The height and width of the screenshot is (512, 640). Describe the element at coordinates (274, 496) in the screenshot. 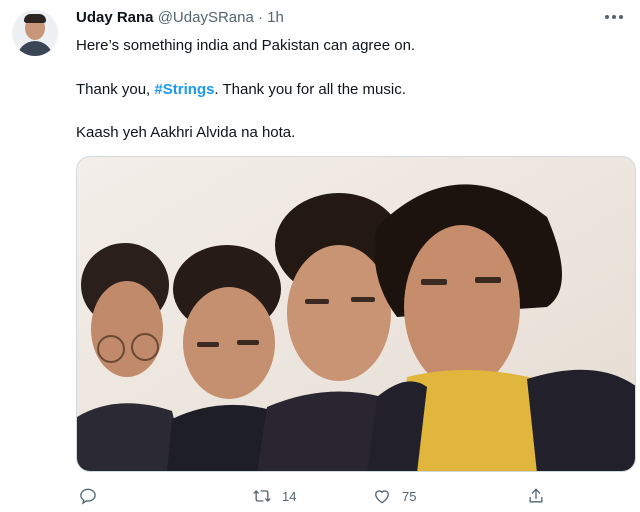

I see `retweet-button: 14` at that location.